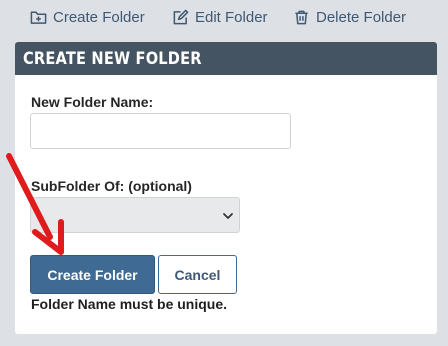 Image resolution: width=448 pixels, height=346 pixels. What do you see at coordinates (129, 304) in the screenshot?
I see `unique-name-hint: Folder Name must be unique.` at bounding box center [129, 304].